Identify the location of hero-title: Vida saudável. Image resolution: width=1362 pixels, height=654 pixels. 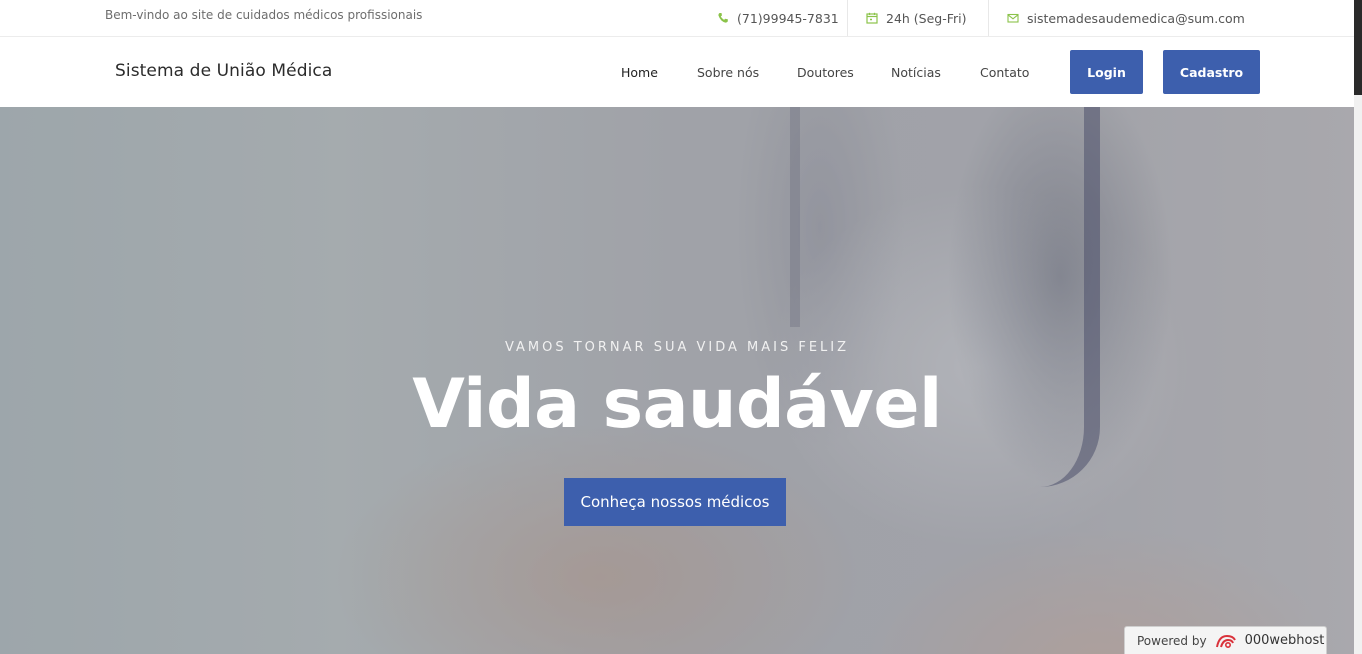
(677, 404).